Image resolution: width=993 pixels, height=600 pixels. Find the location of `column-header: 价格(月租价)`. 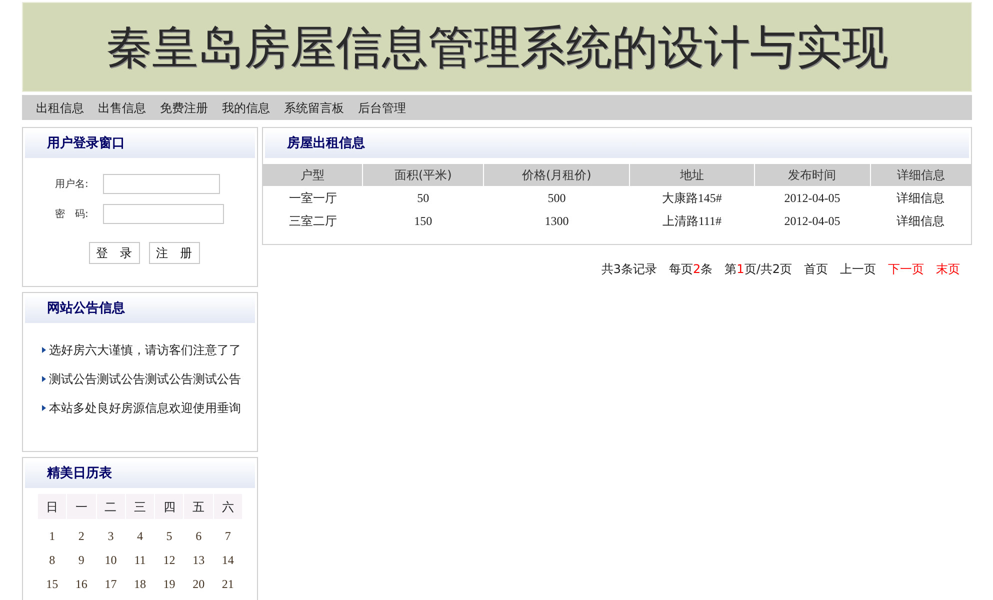

column-header: 价格(月租价) is located at coordinates (557, 175).